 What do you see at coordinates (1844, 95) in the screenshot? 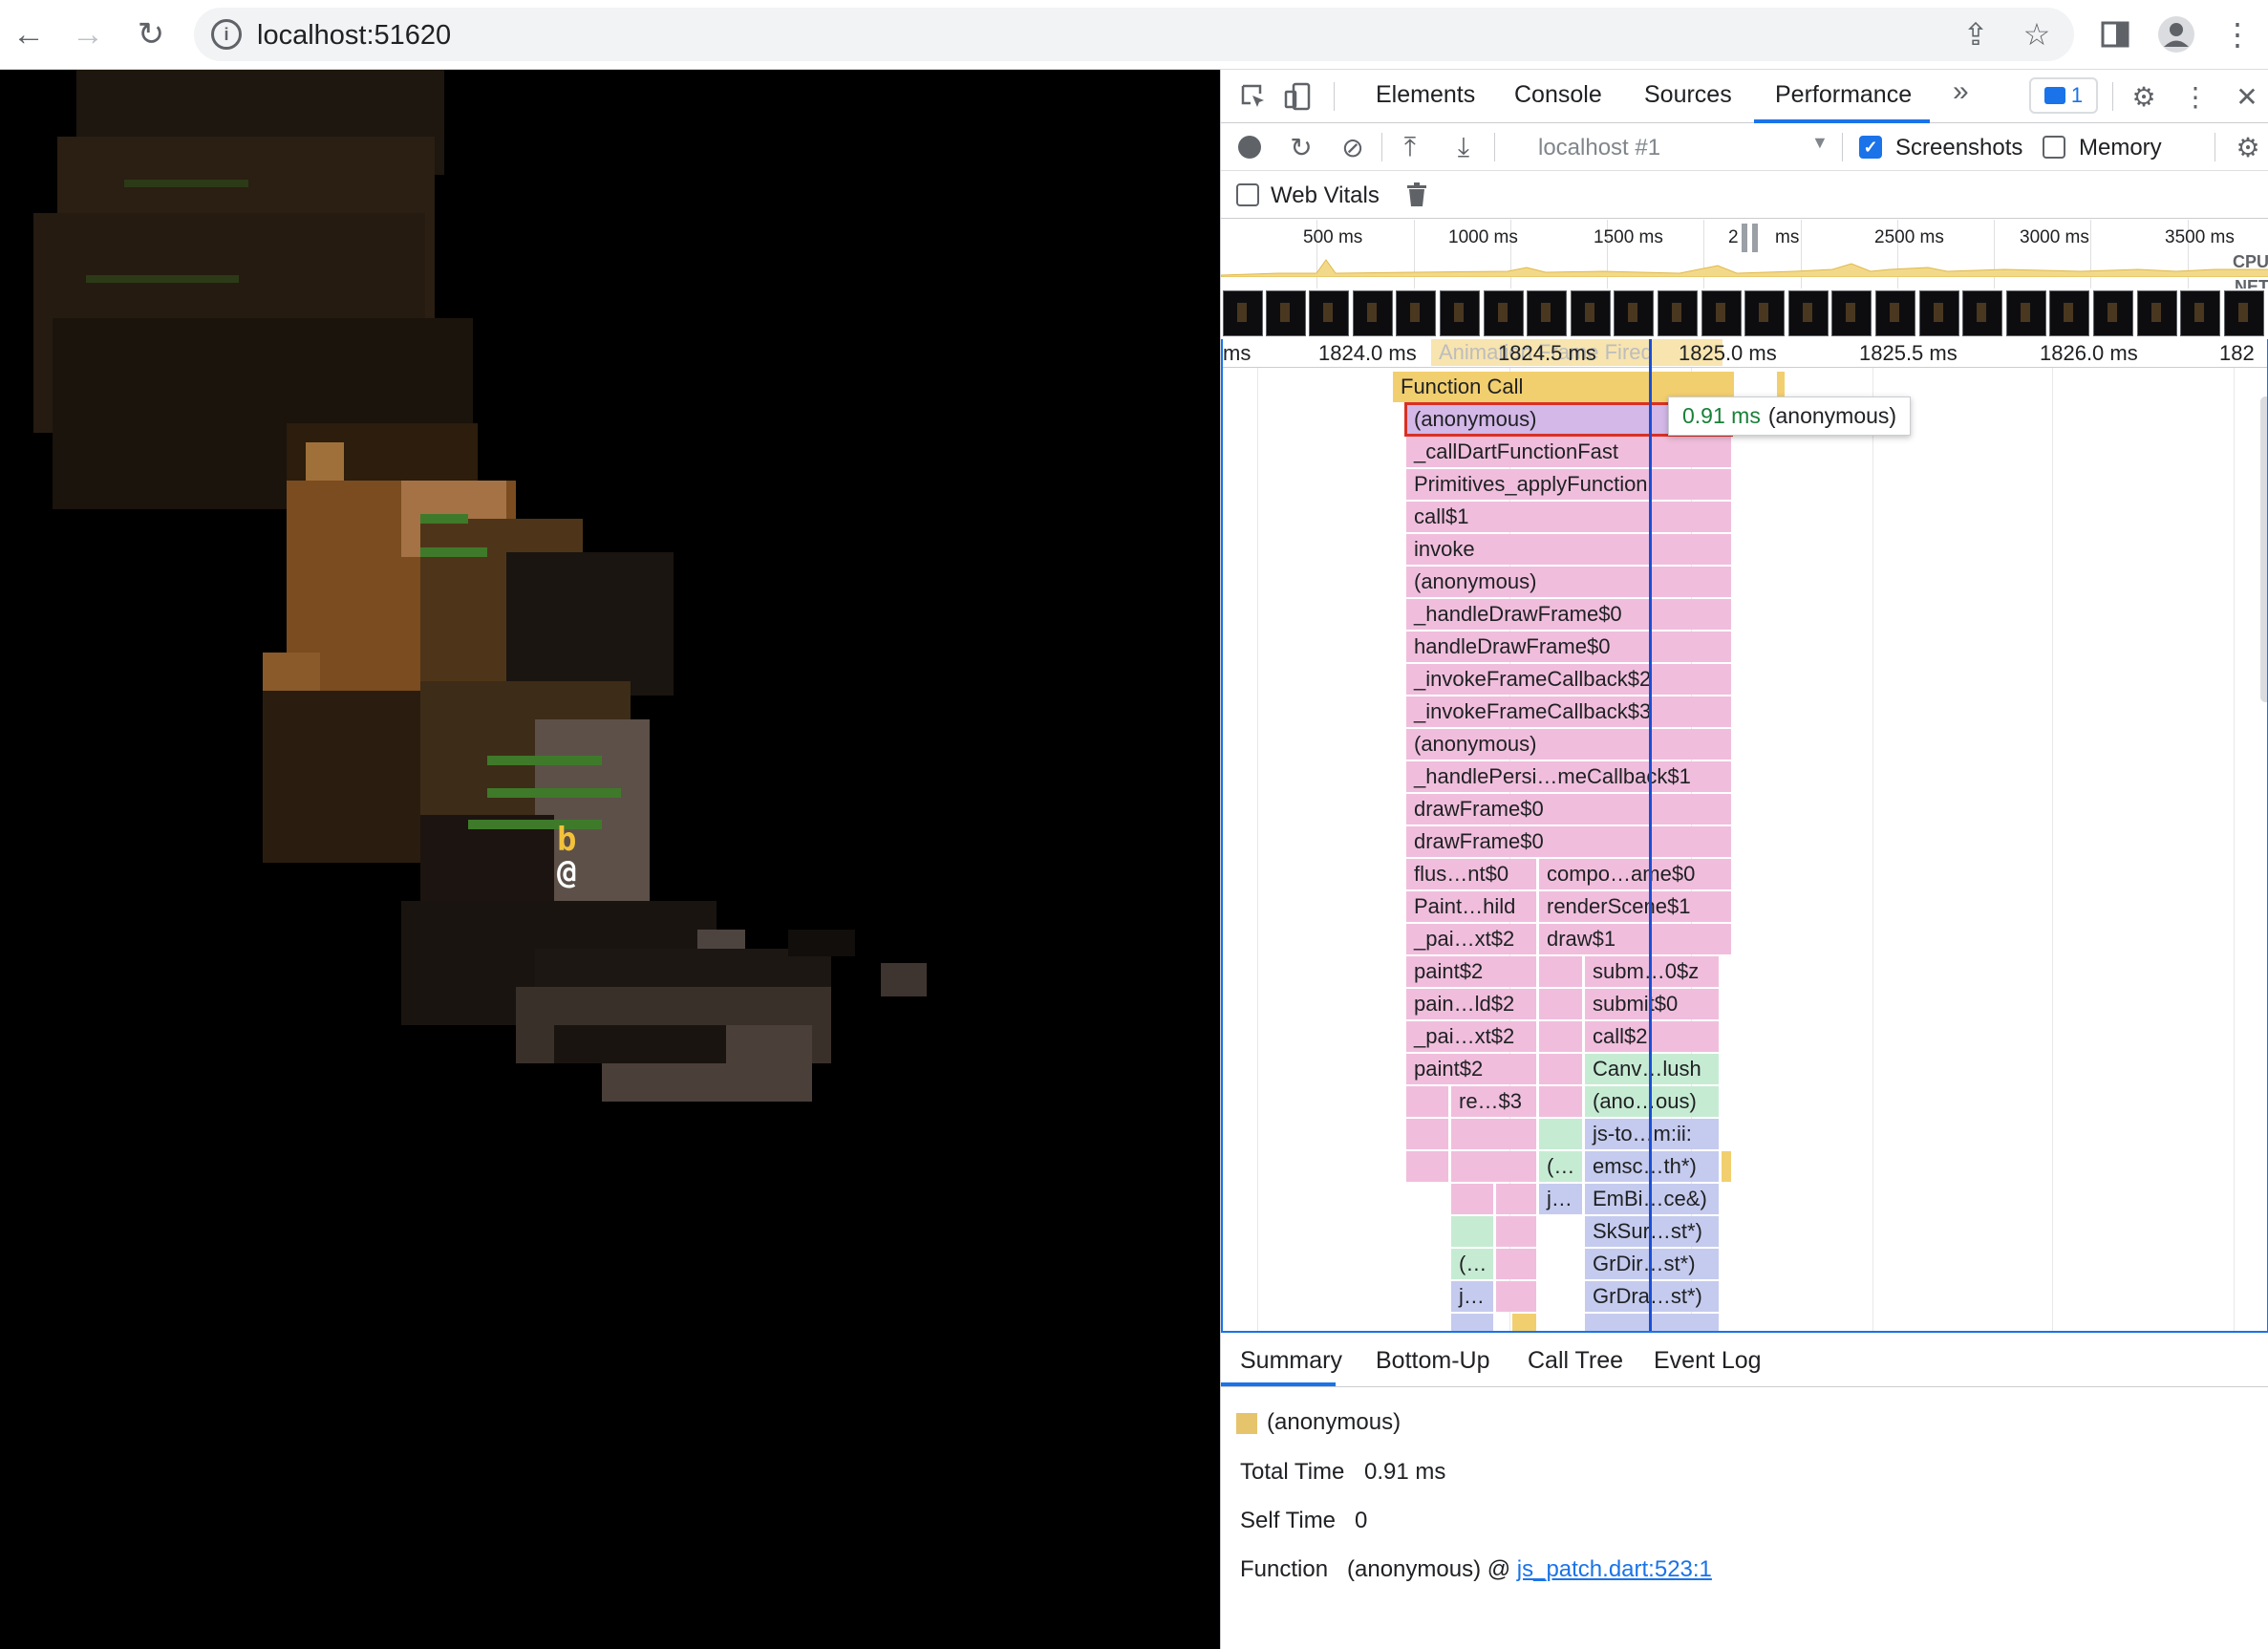
I see `tab-performance: Performance` at bounding box center [1844, 95].